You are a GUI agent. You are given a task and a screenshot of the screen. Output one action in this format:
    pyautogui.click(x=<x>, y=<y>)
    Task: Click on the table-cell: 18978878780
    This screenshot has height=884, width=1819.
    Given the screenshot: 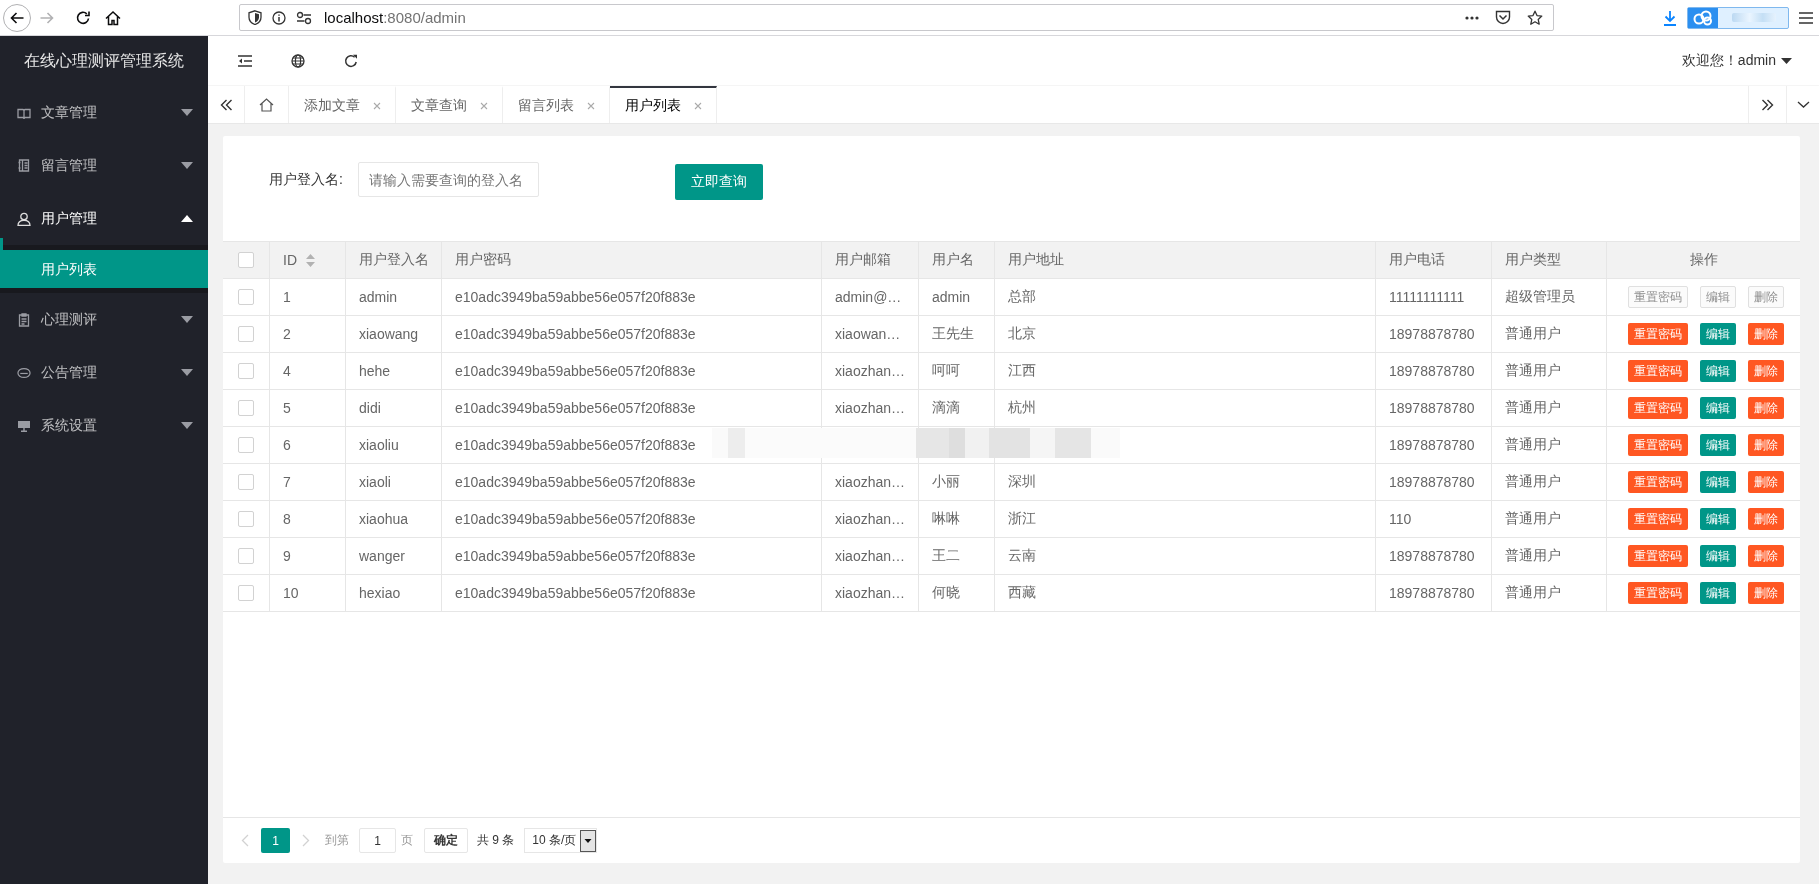 What is the action you would take?
    pyautogui.click(x=1432, y=371)
    